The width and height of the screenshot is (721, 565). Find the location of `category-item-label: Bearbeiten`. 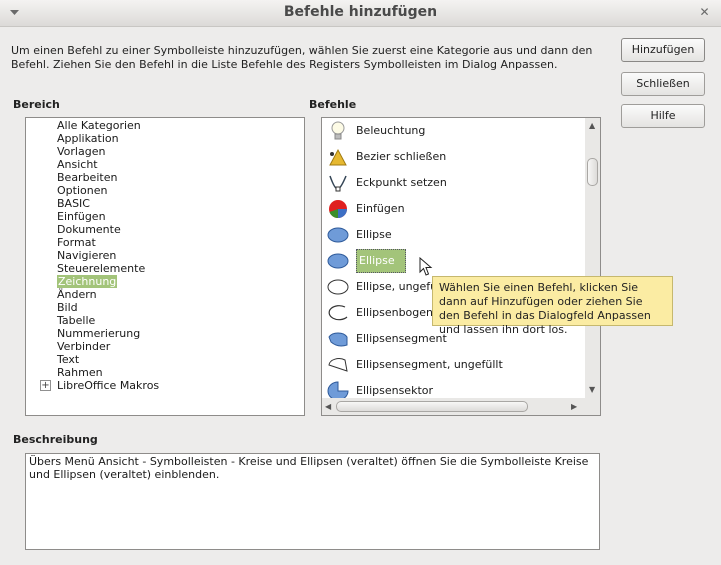

category-item-label: Bearbeiten is located at coordinates (87, 177).